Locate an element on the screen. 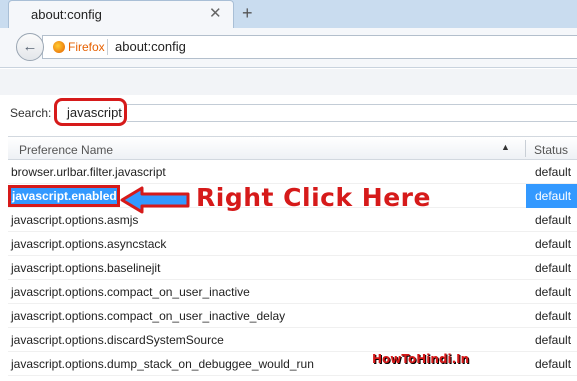 The width and height of the screenshot is (577, 381). search-input: javascript is located at coordinates (90, 112).